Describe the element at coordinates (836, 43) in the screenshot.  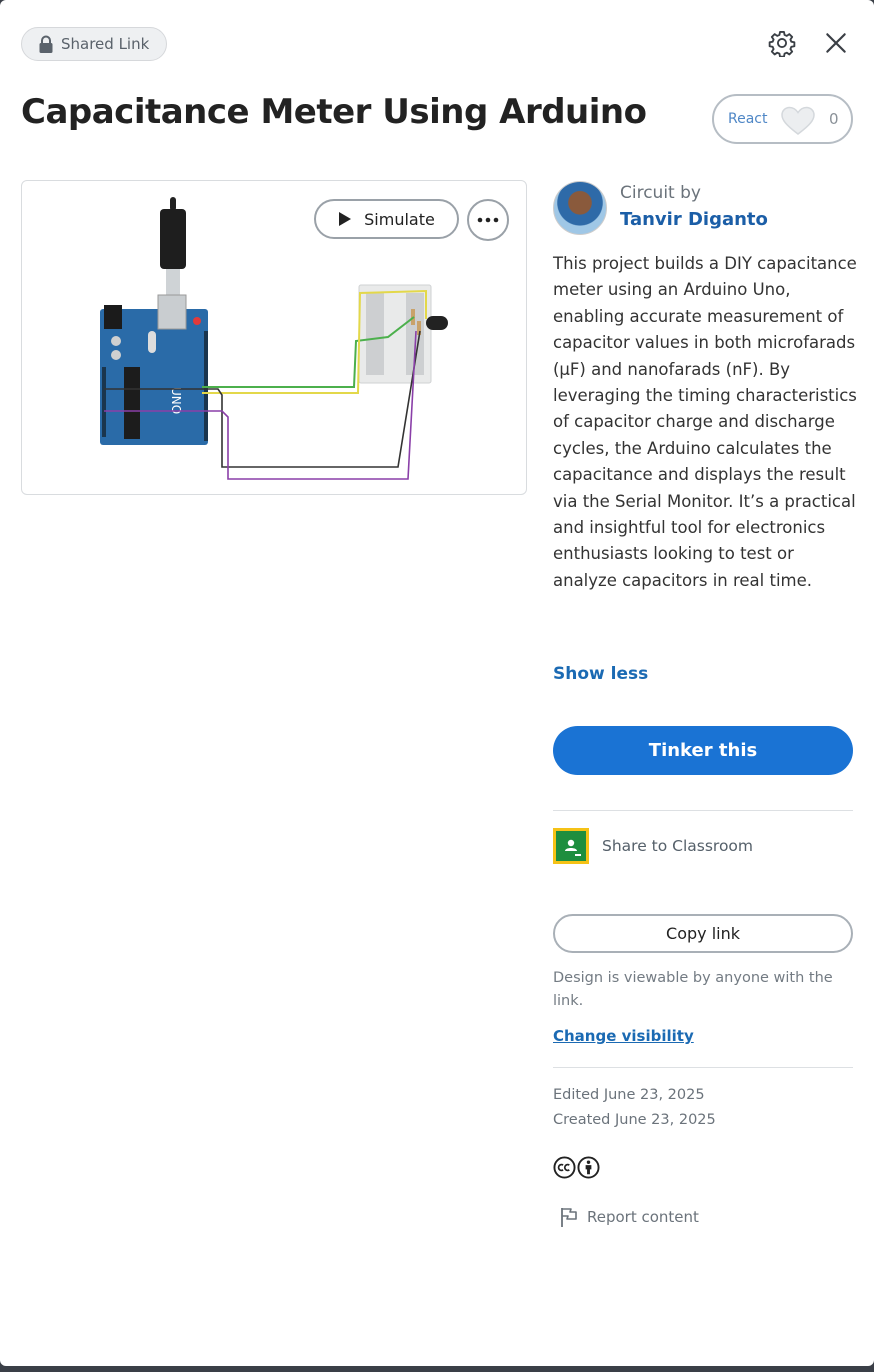
I see `close-icon` at that location.